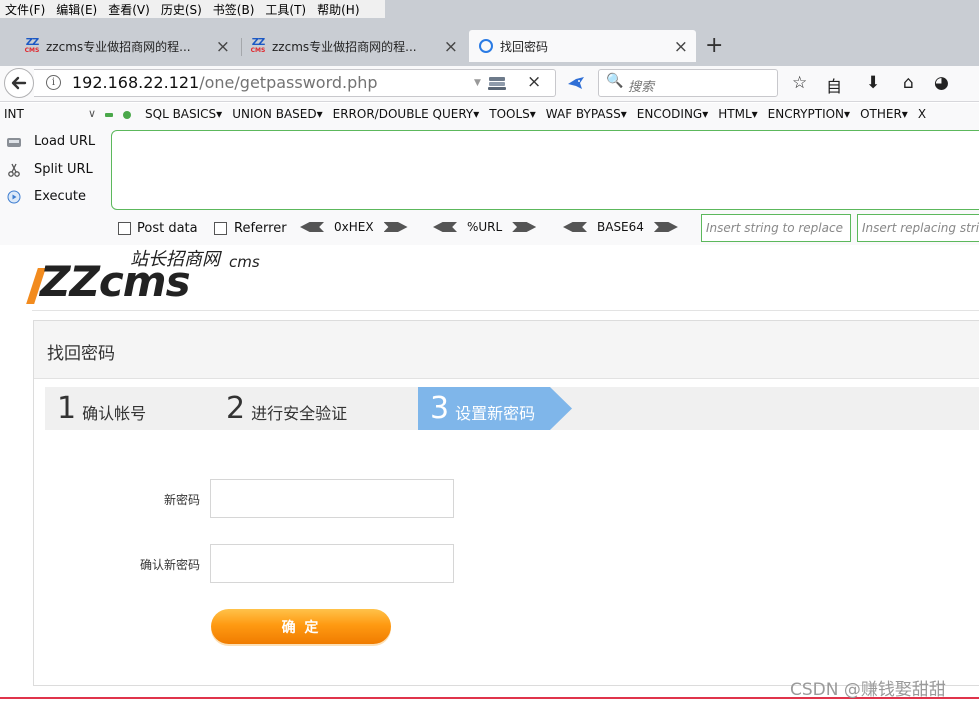 This screenshot has height=706, width=979. Describe the element at coordinates (586, 114) in the screenshot. I see `menu-waf-bypass: WAF BYPASS▾` at that location.